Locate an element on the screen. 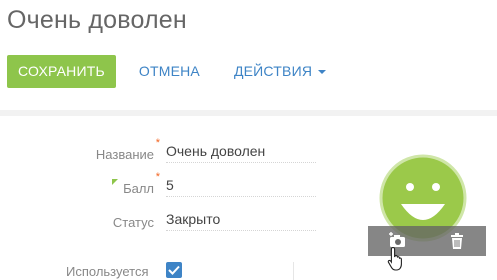 Image resolution: width=497 pixels, height=280 pixels. status-value: Закрыто is located at coordinates (241, 221).